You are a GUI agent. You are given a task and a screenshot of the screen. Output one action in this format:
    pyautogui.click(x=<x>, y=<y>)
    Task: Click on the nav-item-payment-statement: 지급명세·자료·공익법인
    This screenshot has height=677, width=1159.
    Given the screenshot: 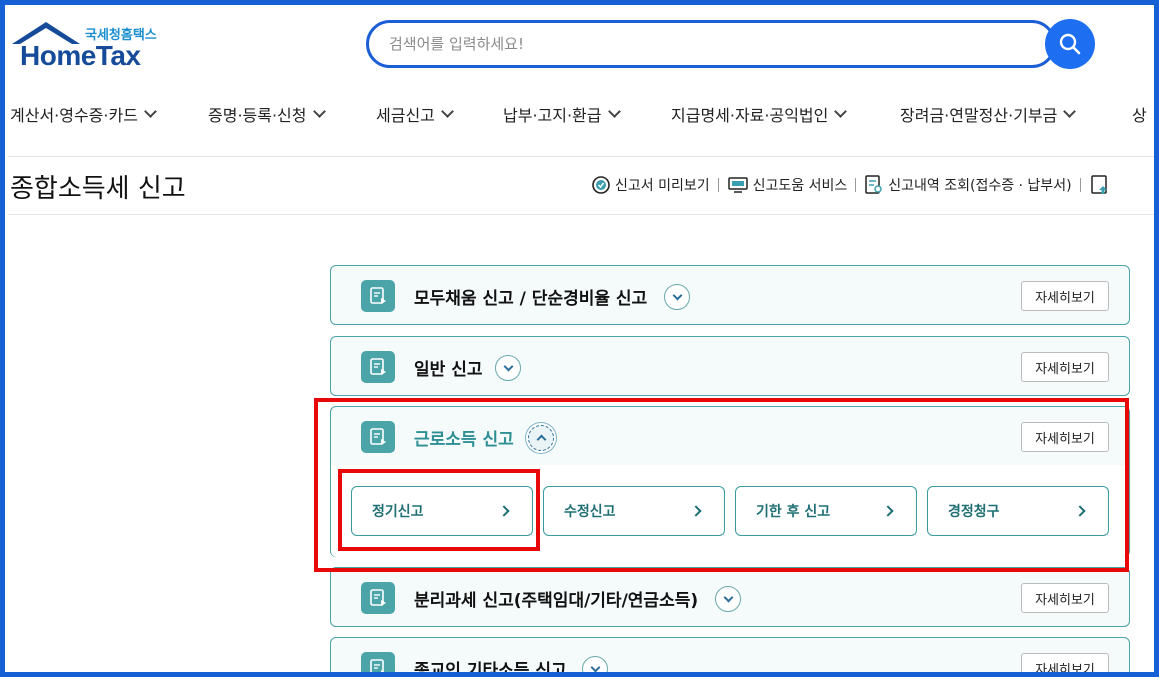 What is the action you would take?
    pyautogui.click(x=759, y=114)
    